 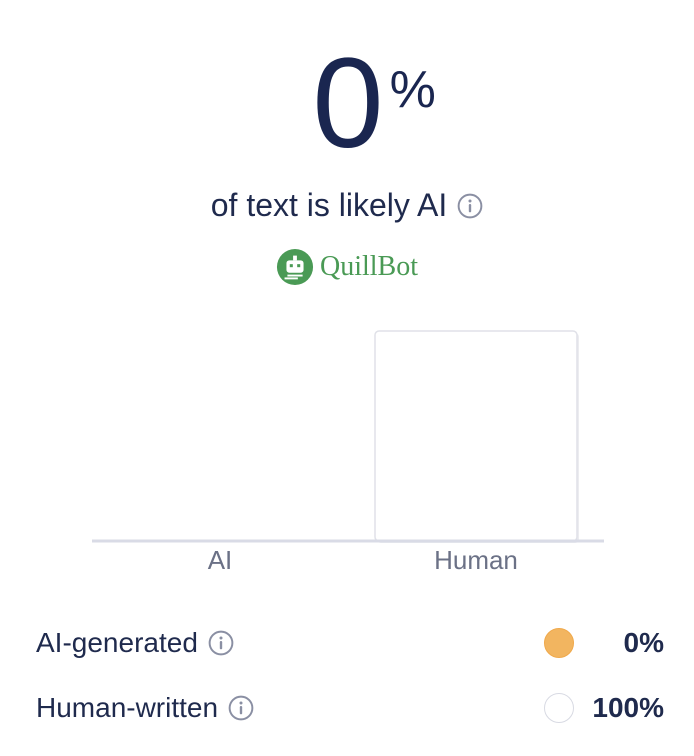 What do you see at coordinates (476, 560) in the screenshot?
I see `tick-label-human: Human` at bounding box center [476, 560].